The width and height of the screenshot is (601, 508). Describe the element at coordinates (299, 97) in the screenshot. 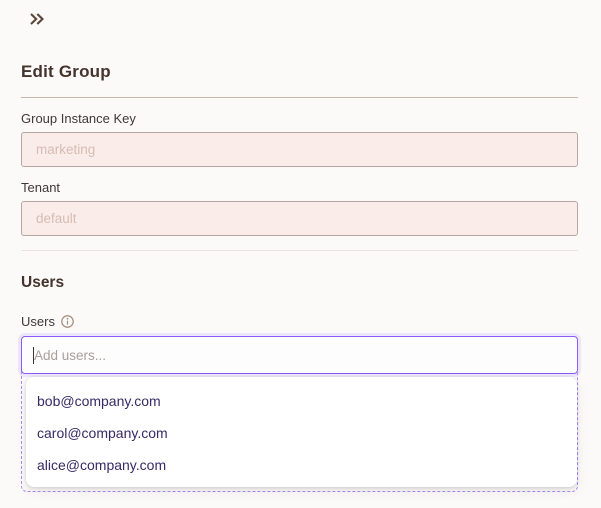

I see `header-divider` at that location.